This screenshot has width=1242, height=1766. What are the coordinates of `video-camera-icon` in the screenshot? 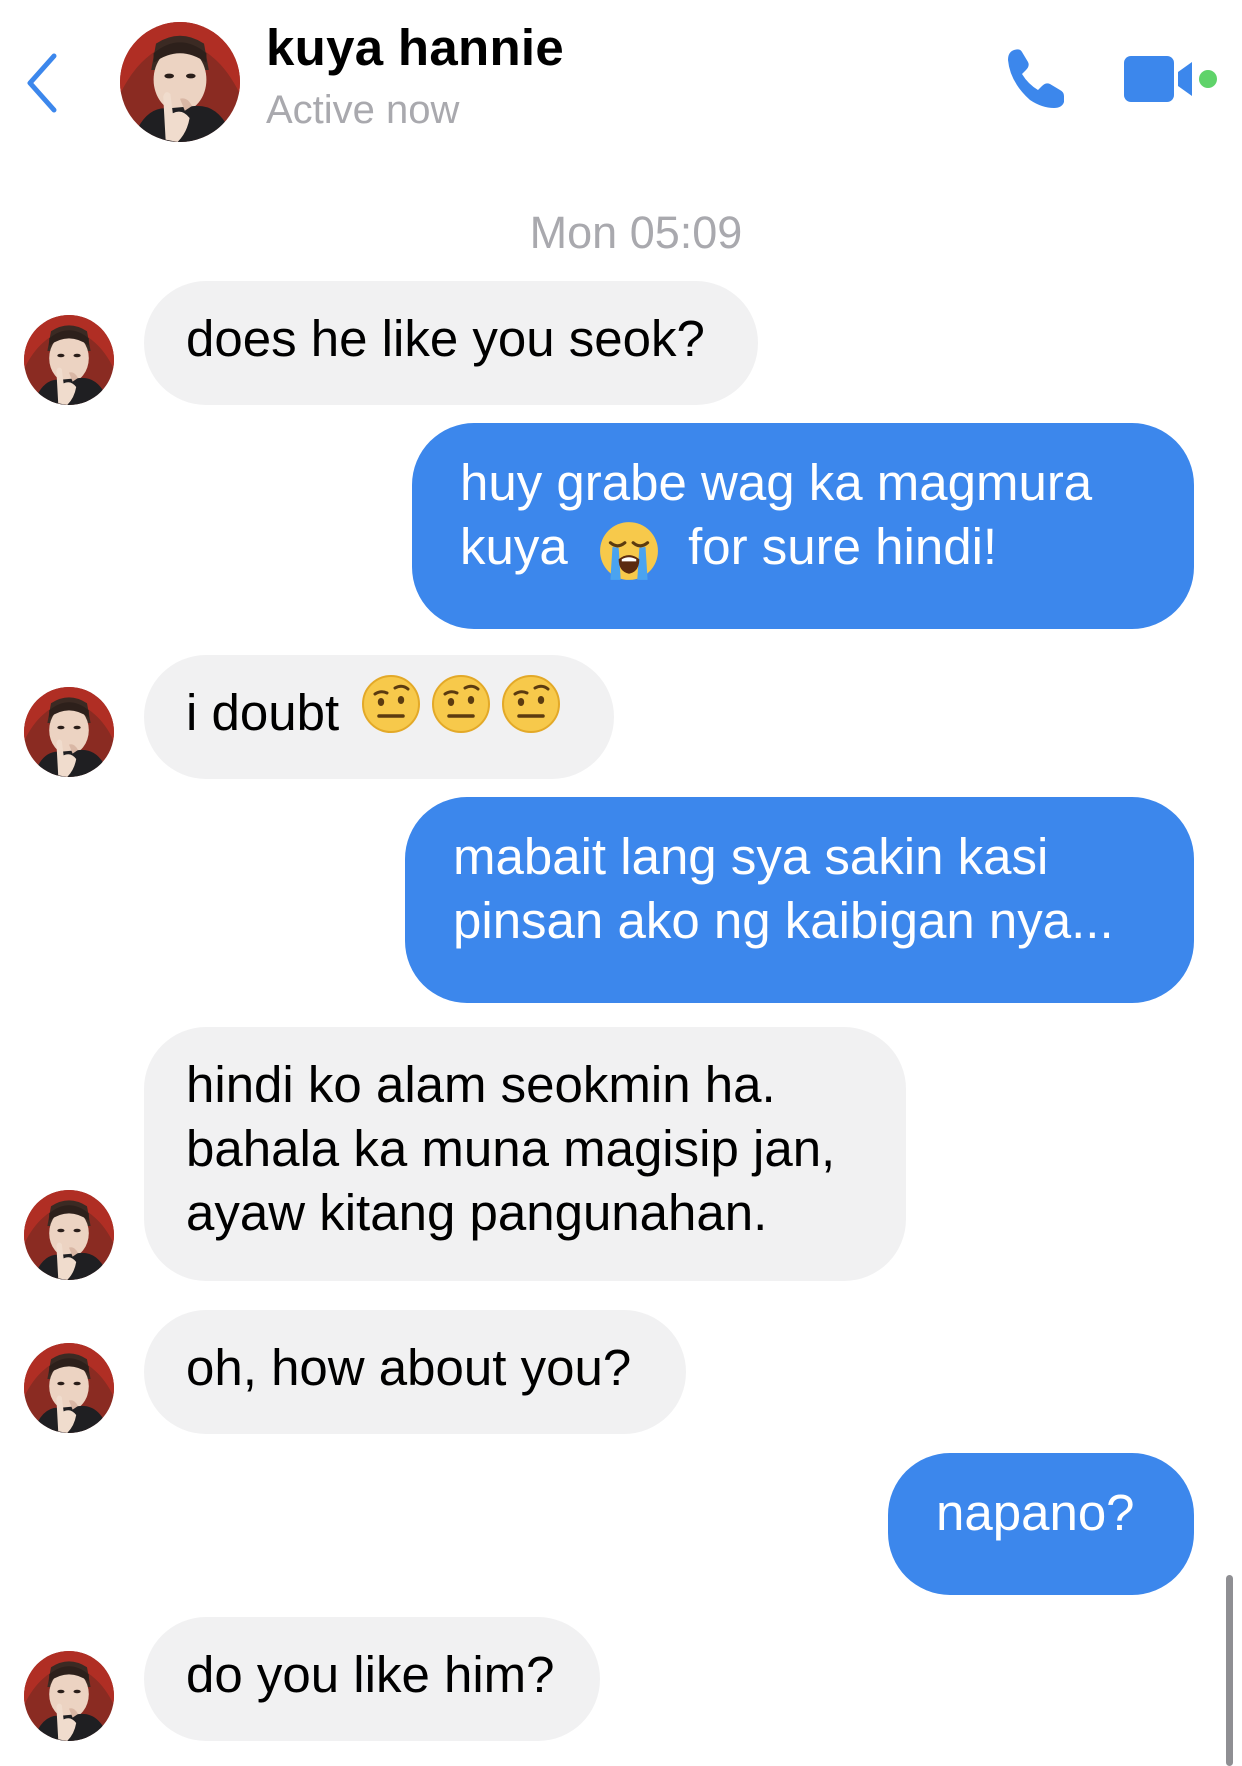 It's located at (1170, 79).